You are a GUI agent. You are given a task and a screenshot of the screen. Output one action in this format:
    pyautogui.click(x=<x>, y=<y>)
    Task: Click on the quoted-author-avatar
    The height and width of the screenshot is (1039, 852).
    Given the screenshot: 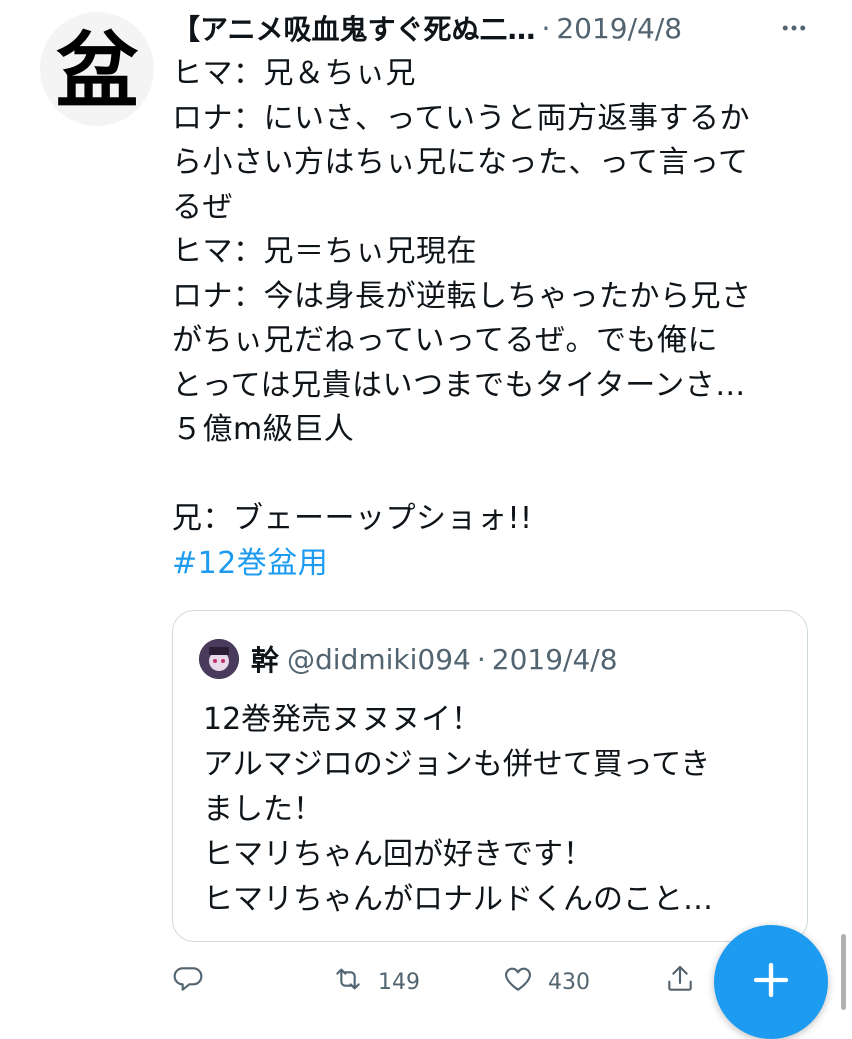 What is the action you would take?
    pyautogui.click(x=219, y=659)
    